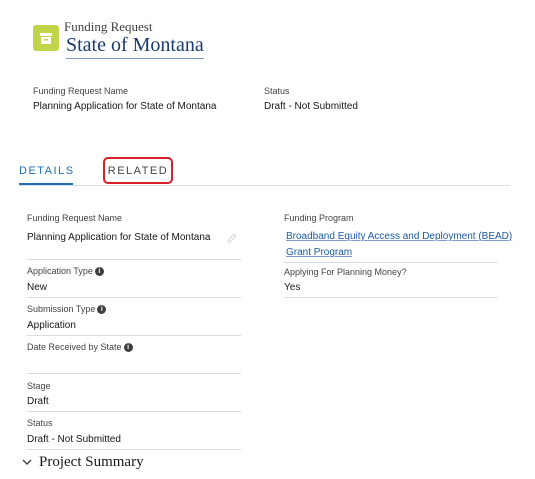 The image size is (535, 479). I want to click on highlight-status-value: Draft - Not Submitted, so click(311, 106).